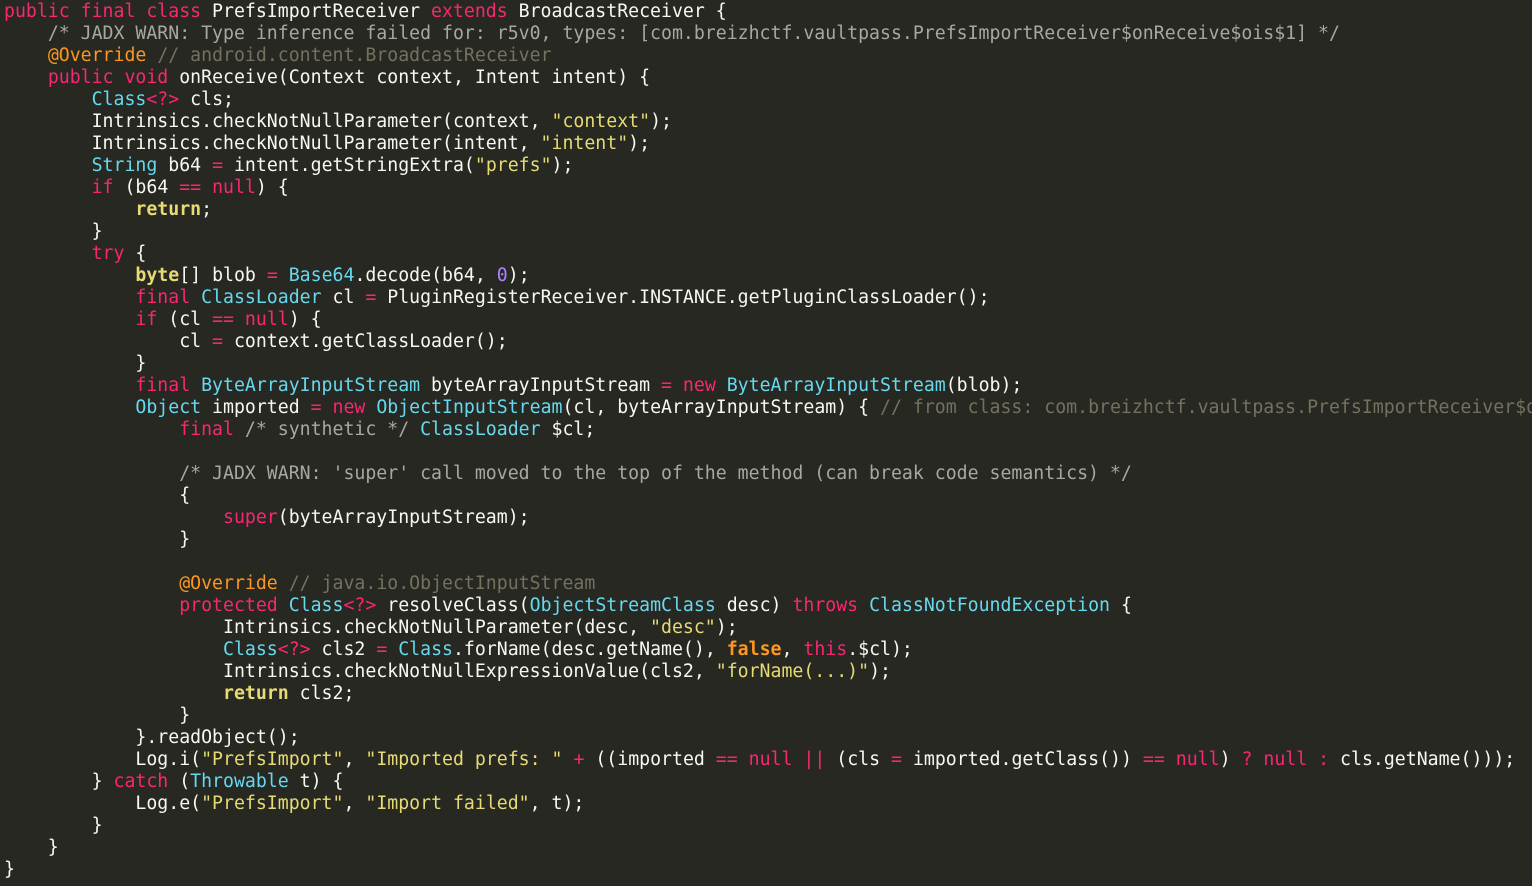 The width and height of the screenshot is (1532, 886). Describe the element at coordinates (168, 297) in the screenshot. I see `keyword-token: final` at that location.